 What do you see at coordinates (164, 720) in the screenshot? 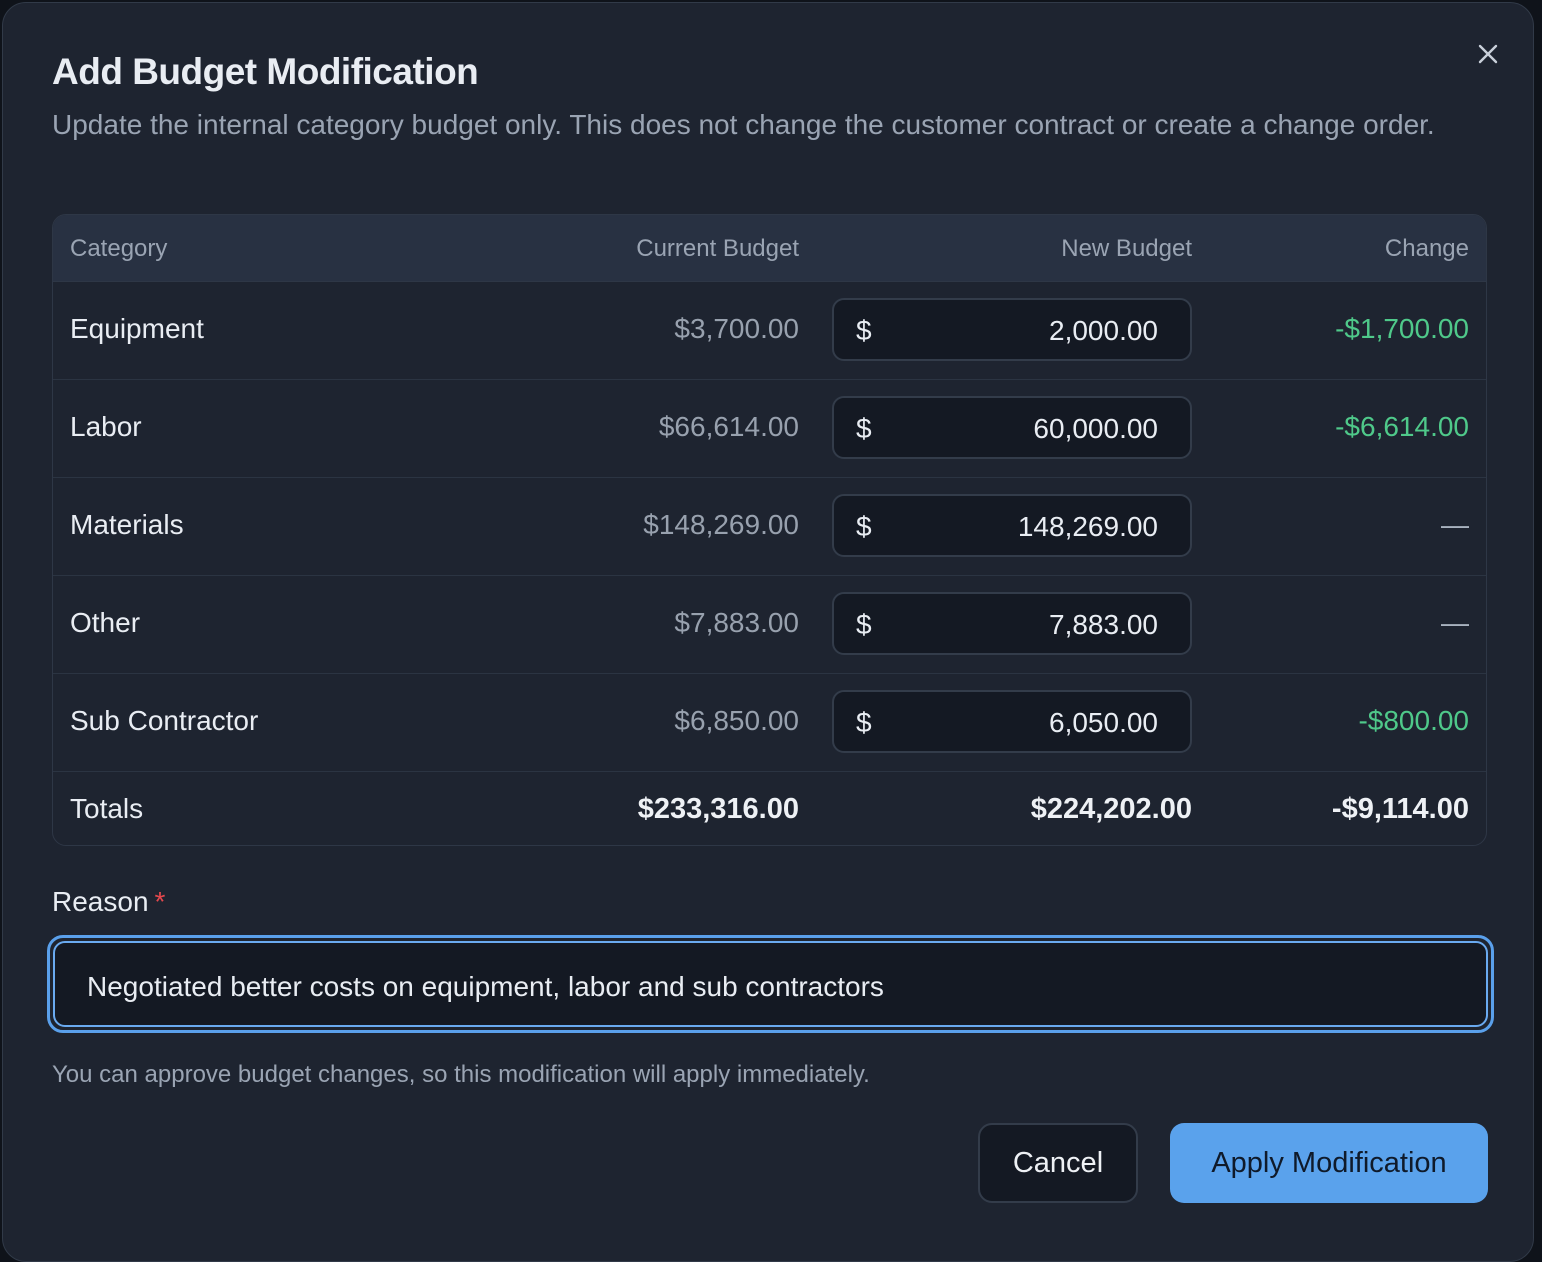
I see `category-label: Sub Contractor` at bounding box center [164, 720].